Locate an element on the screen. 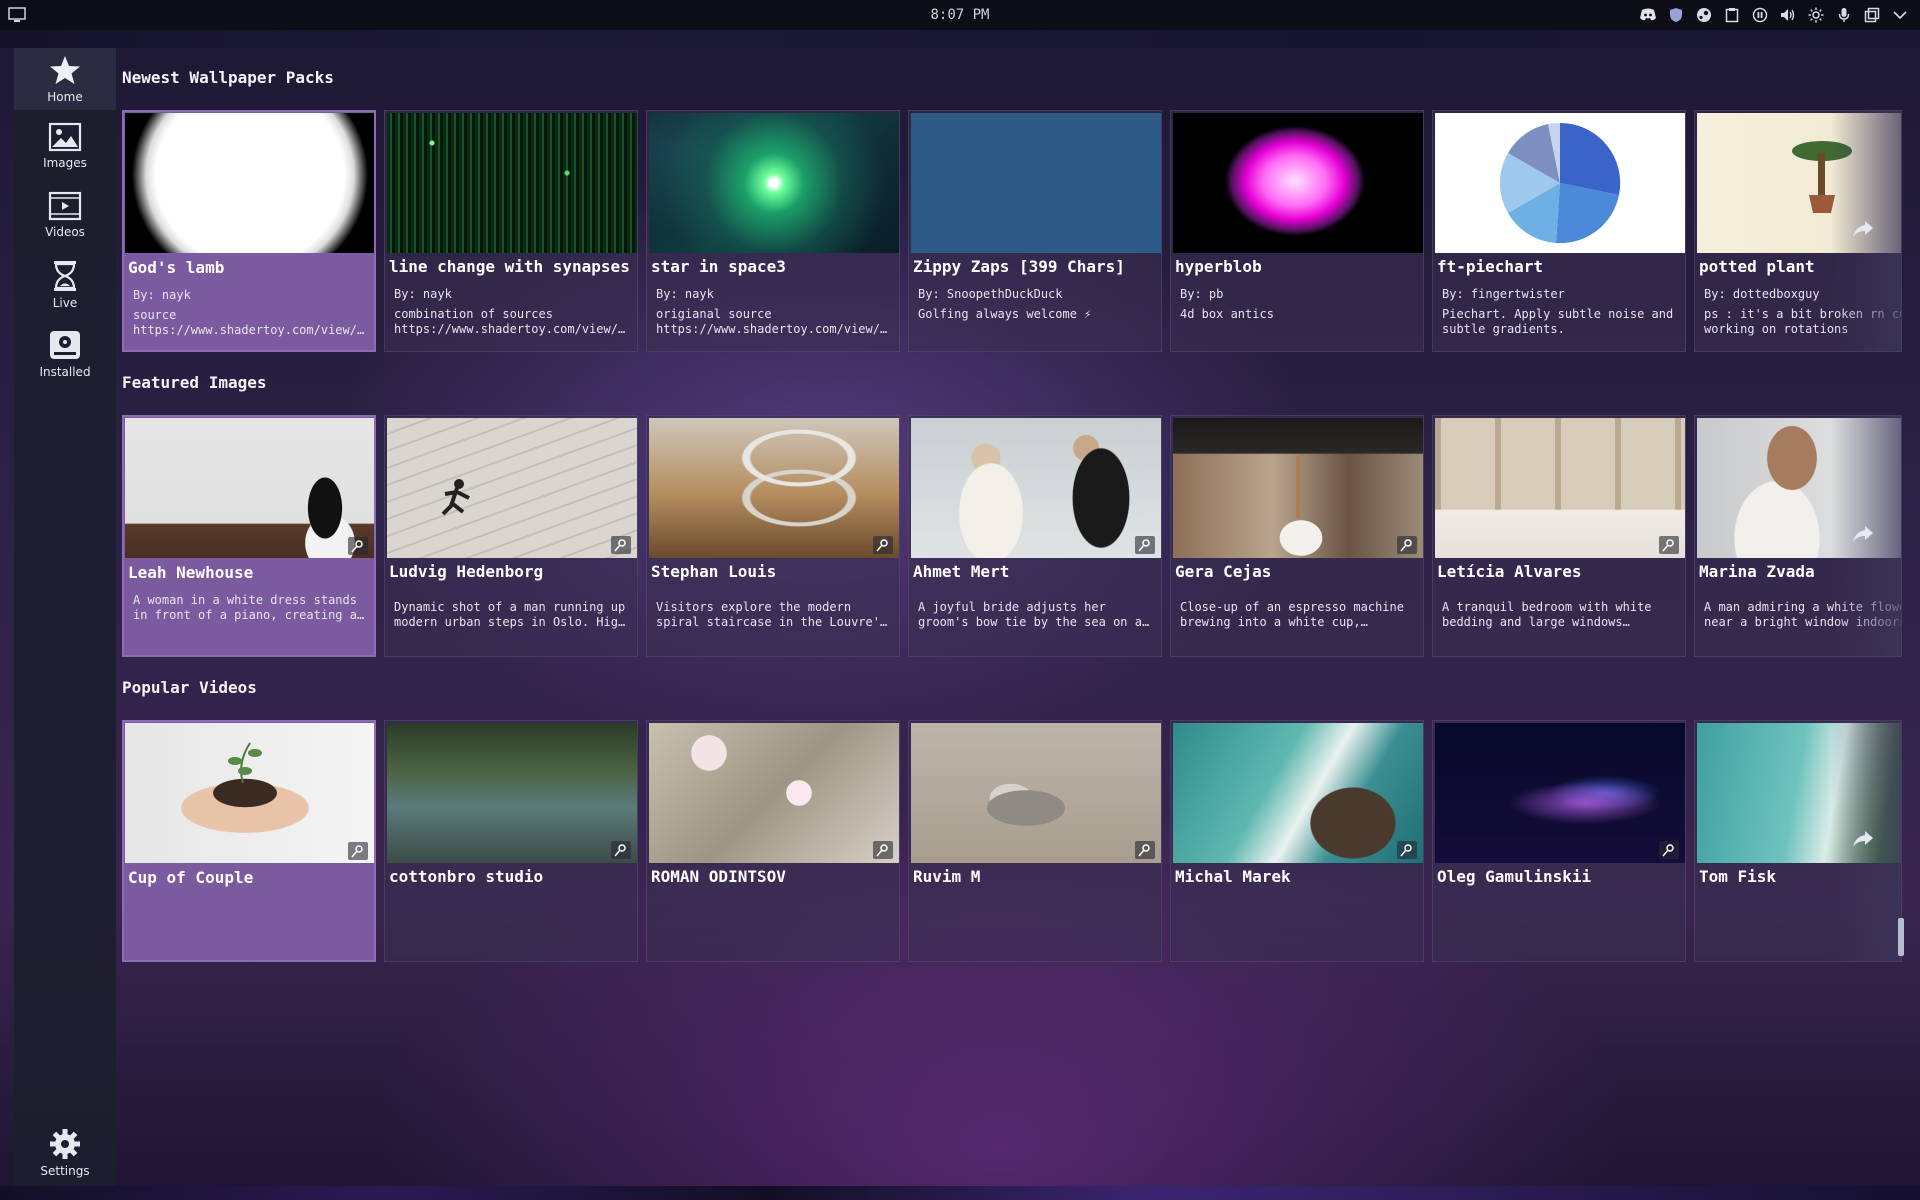 Image resolution: width=1920 pixels, height=1200 pixels. pause-icon is located at coordinates (1760, 15).